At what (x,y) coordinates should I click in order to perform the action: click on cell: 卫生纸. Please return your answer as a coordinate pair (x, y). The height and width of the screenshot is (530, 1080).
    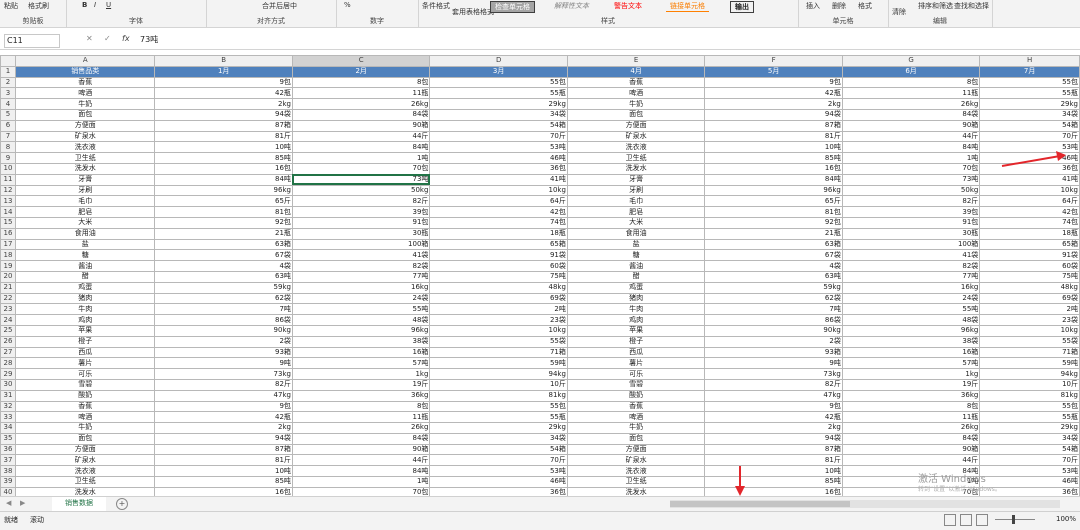
    Looking at the image, I should click on (636, 158).